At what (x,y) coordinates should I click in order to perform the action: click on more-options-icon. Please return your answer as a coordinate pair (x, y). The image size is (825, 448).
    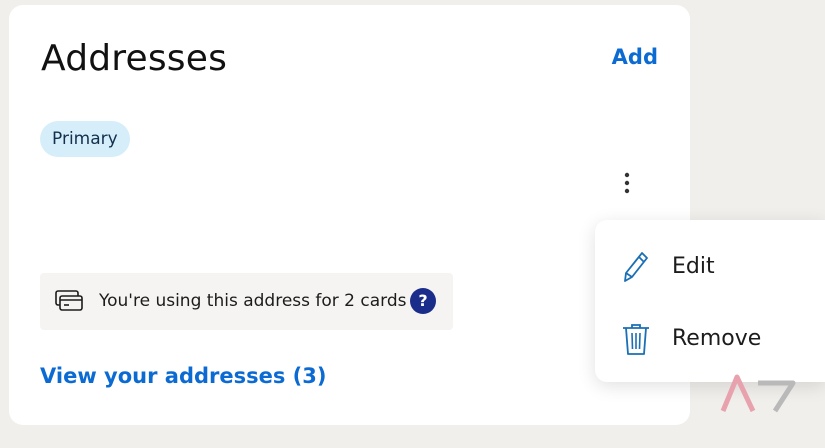
    Looking at the image, I should click on (627, 183).